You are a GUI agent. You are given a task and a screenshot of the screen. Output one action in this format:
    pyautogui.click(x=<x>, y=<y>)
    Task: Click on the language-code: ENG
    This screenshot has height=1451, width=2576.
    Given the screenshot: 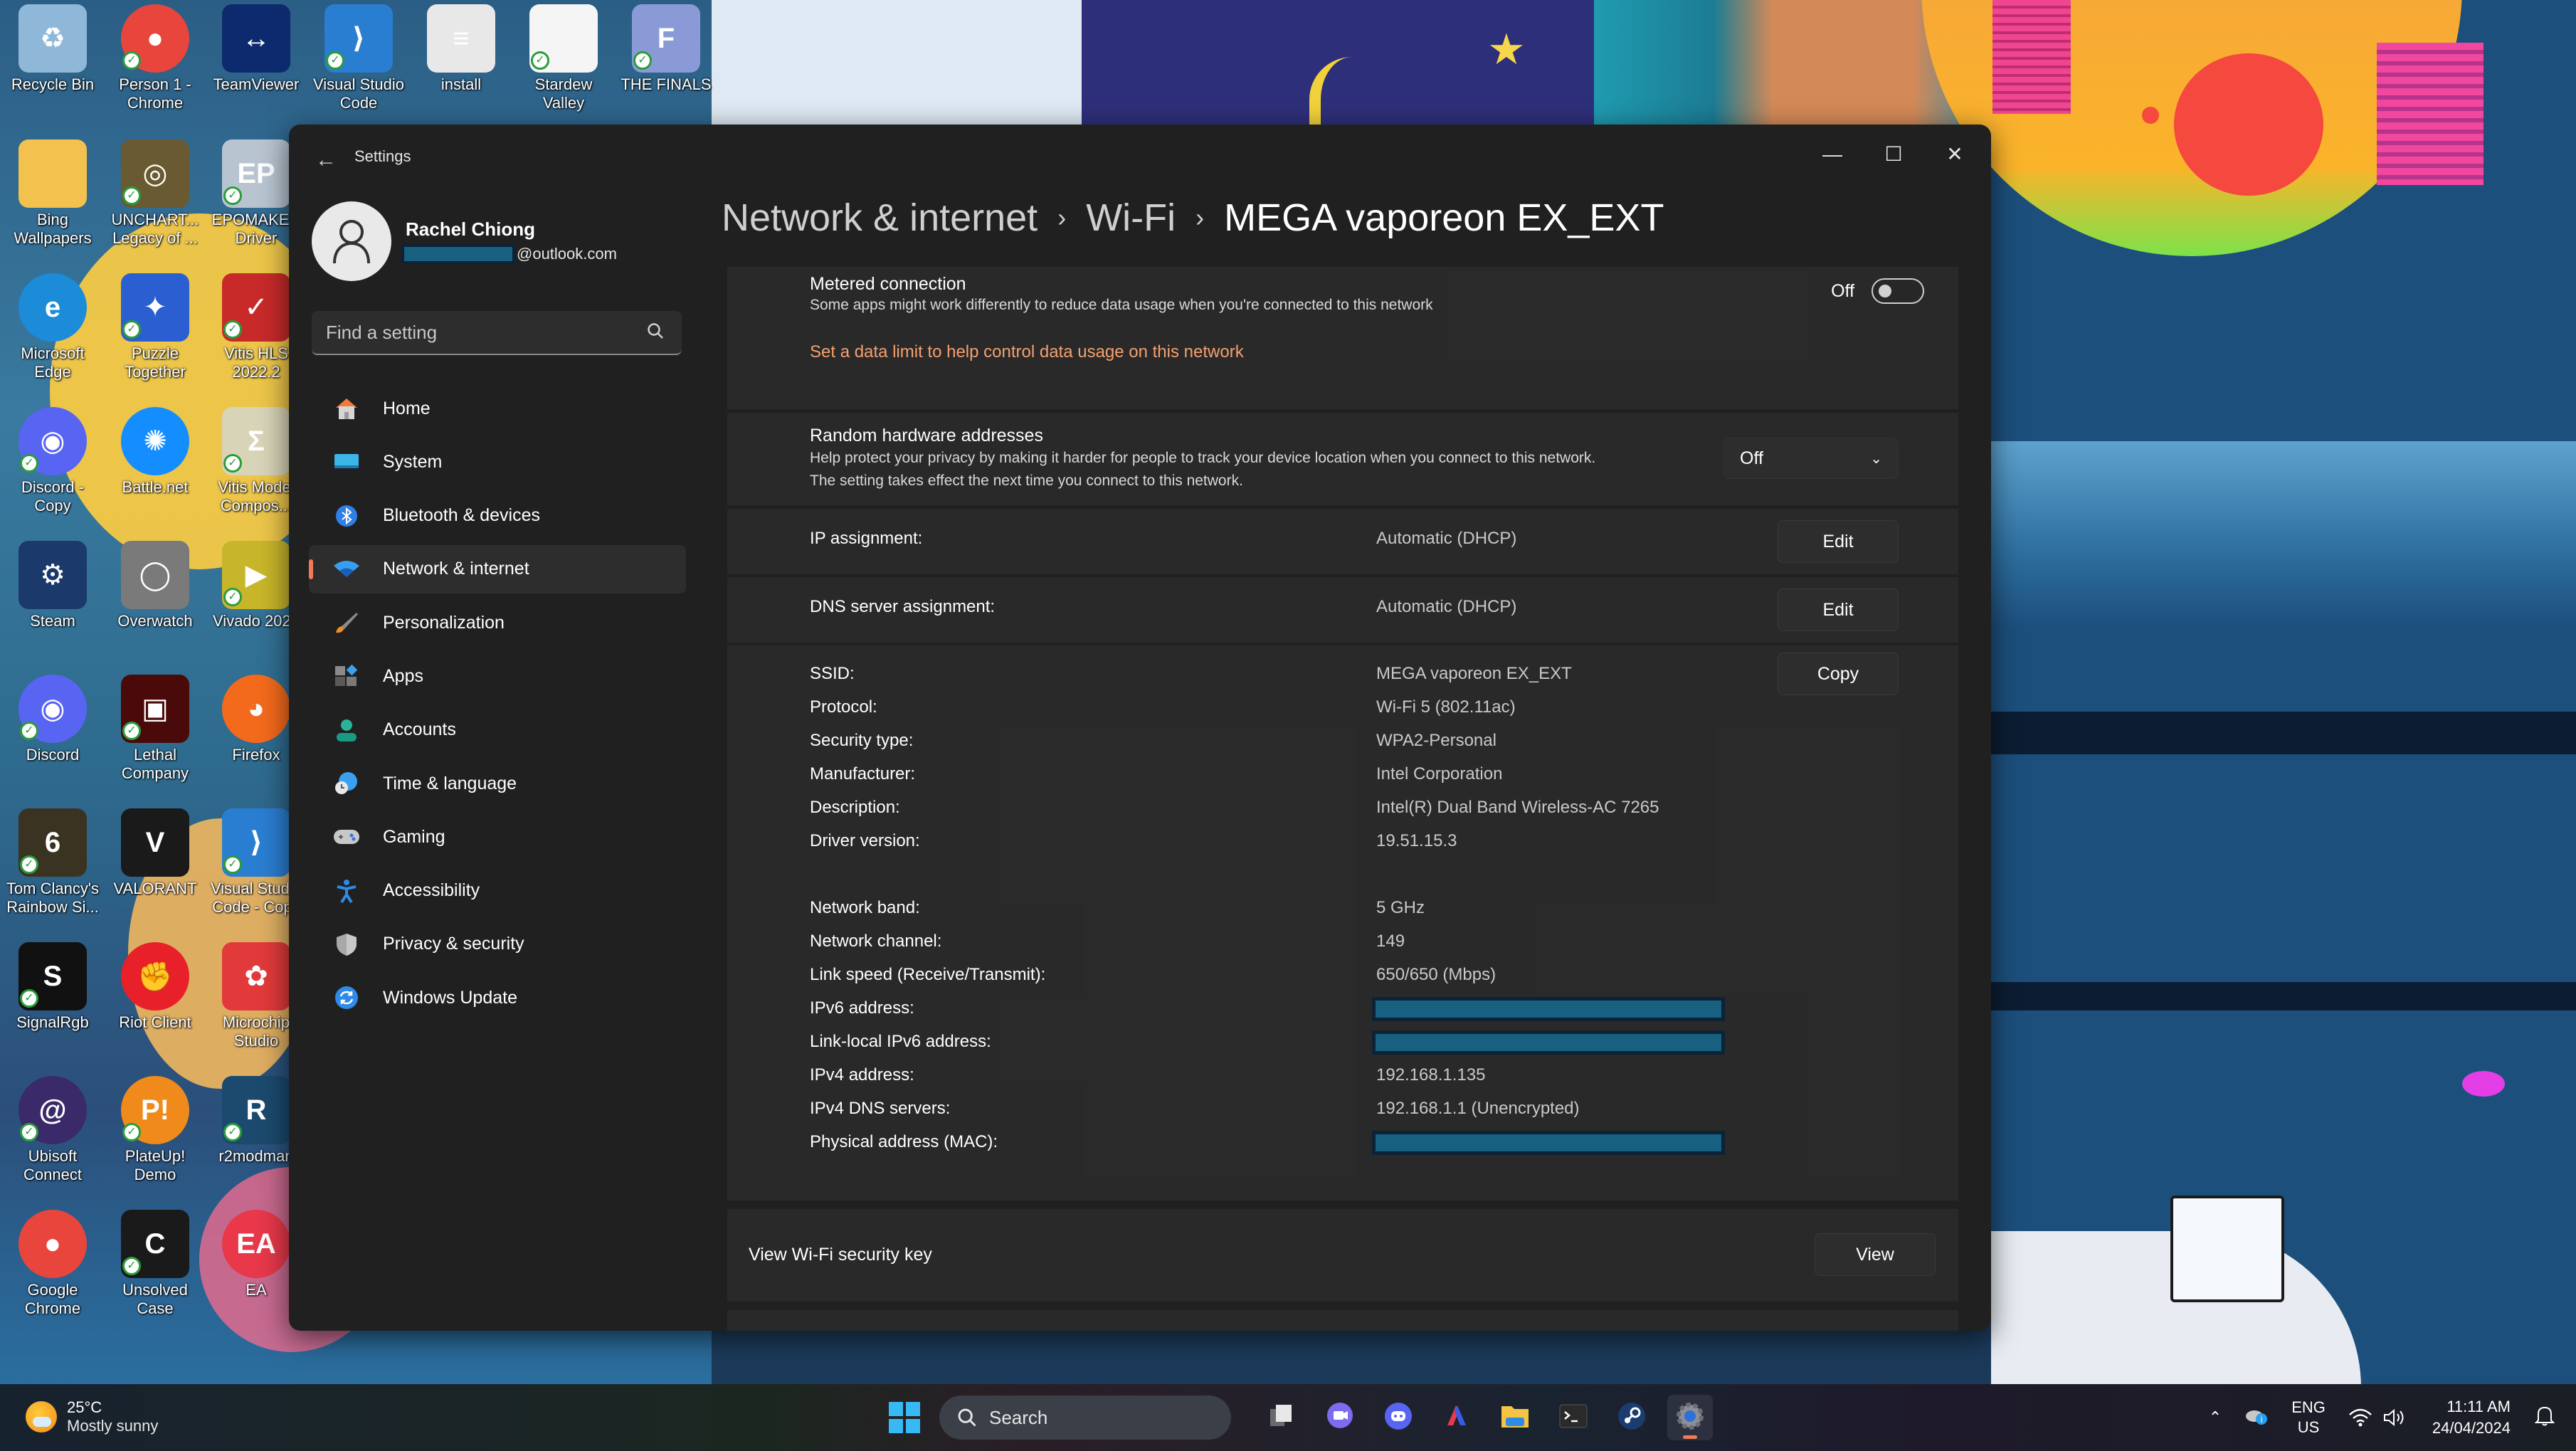 What is the action you would take?
    pyautogui.click(x=2308, y=1407)
    